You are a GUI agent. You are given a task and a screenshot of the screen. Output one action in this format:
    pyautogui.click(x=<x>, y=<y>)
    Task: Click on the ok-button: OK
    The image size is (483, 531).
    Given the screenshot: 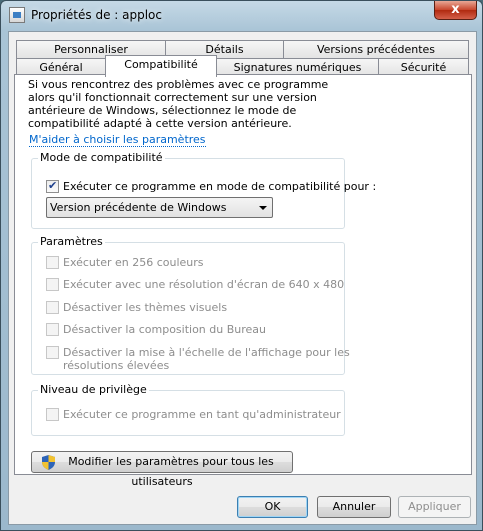 What is the action you would take?
    pyautogui.click(x=272, y=507)
    